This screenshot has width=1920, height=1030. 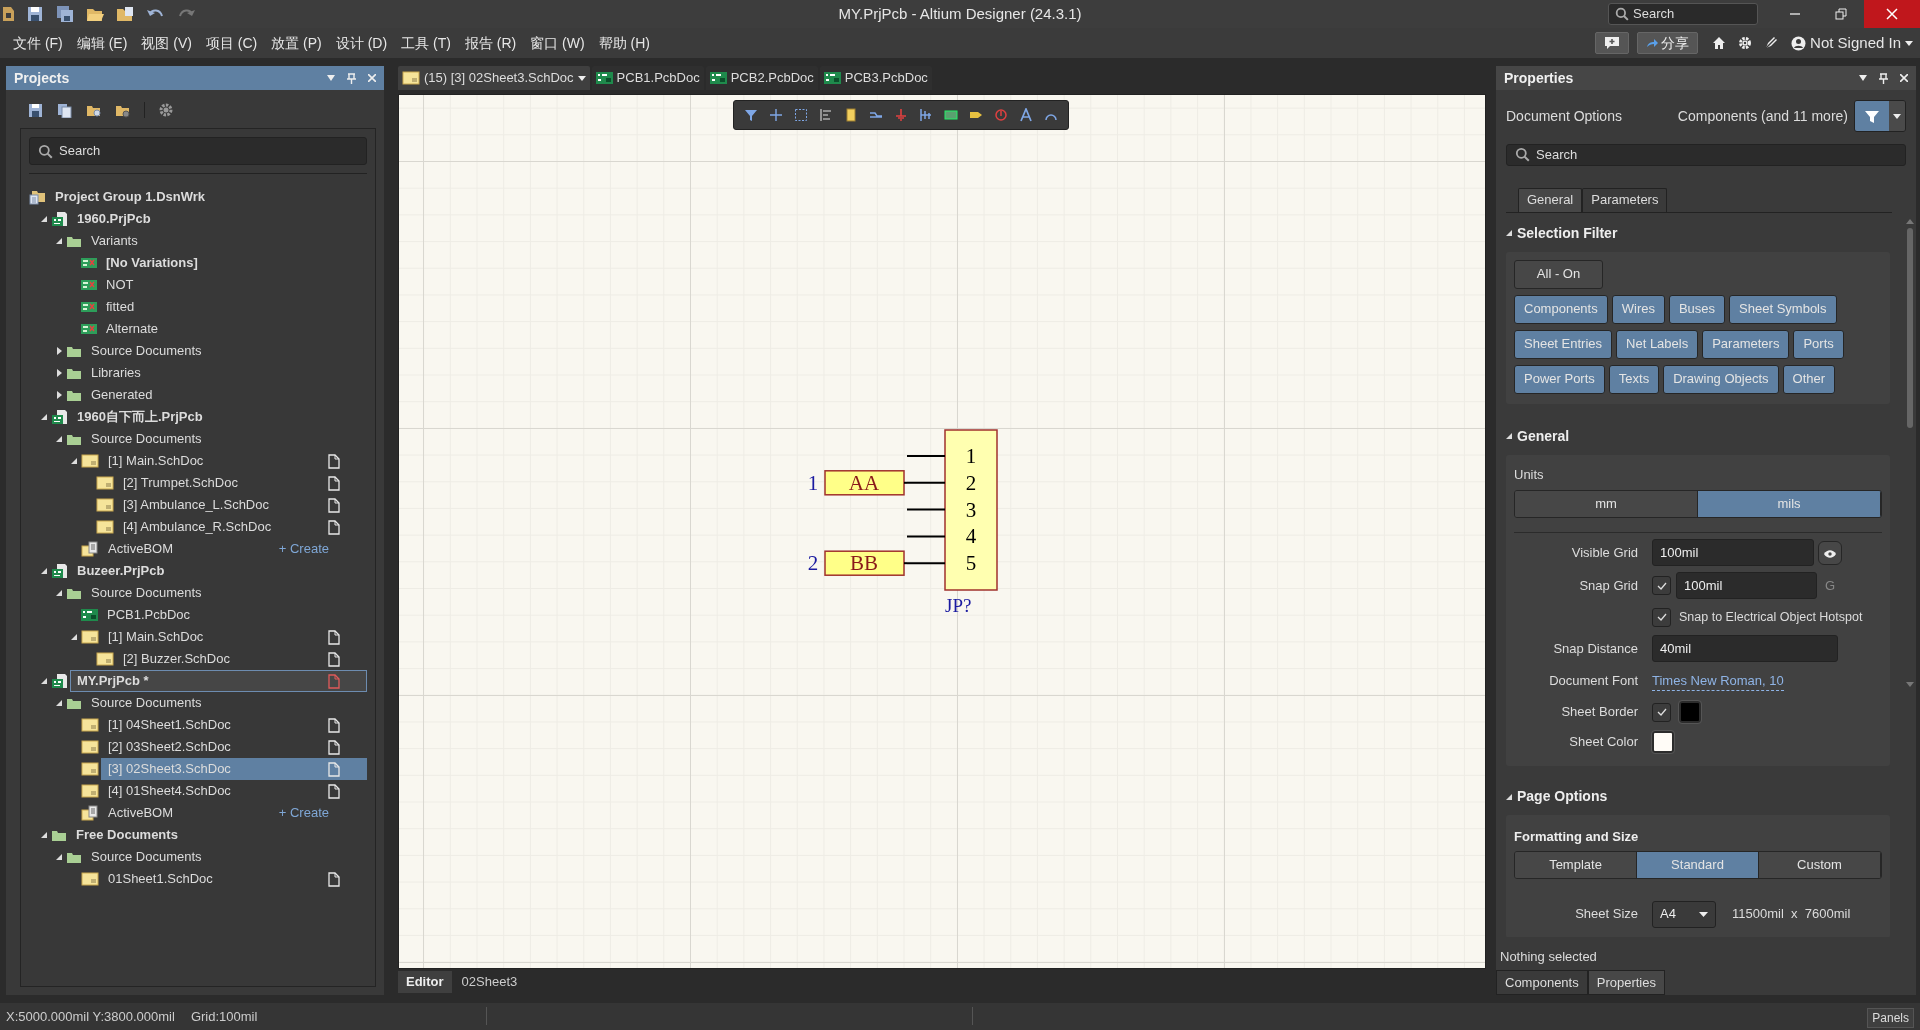 What do you see at coordinates (166, 43) in the screenshot?
I see `menu-item: 视图 (V)` at bounding box center [166, 43].